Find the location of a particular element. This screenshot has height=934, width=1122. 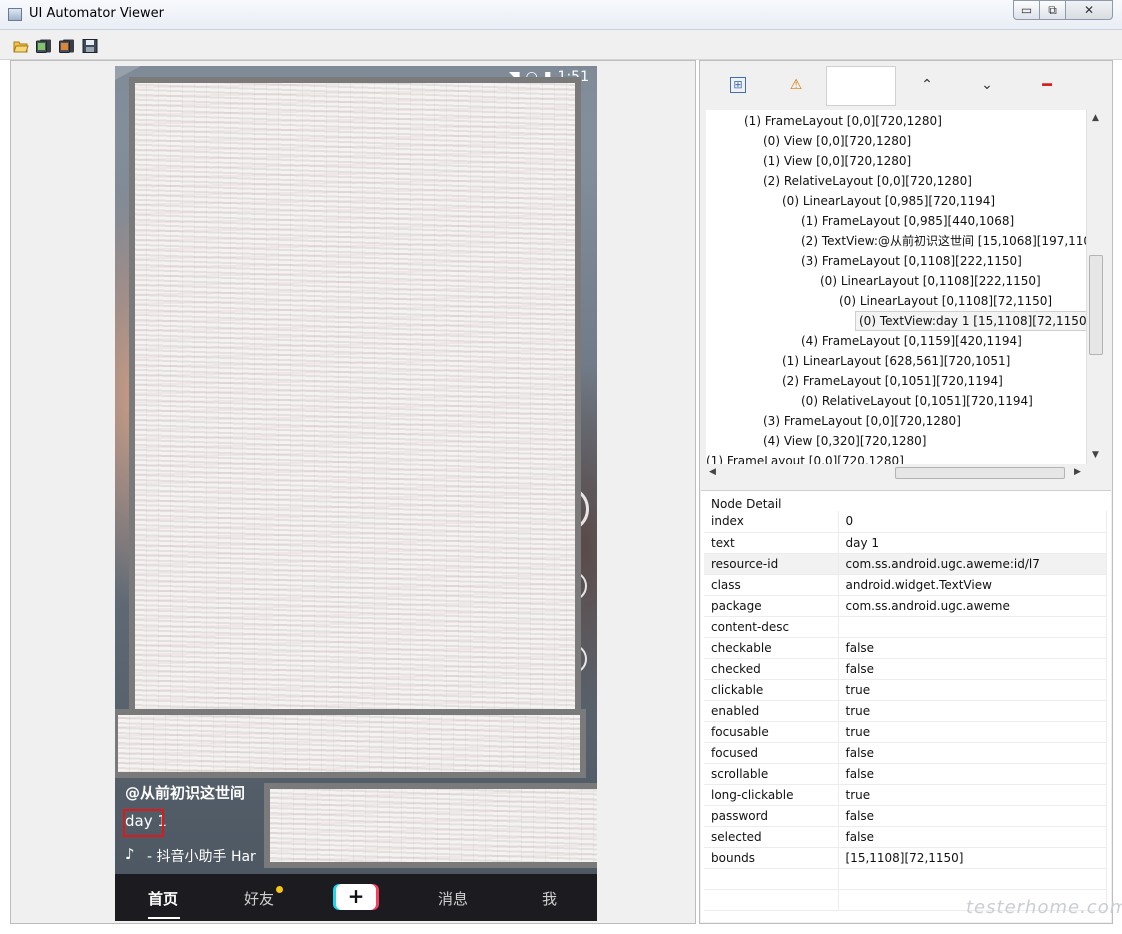

expand-all-icon: ⊞ is located at coordinates (738, 85).